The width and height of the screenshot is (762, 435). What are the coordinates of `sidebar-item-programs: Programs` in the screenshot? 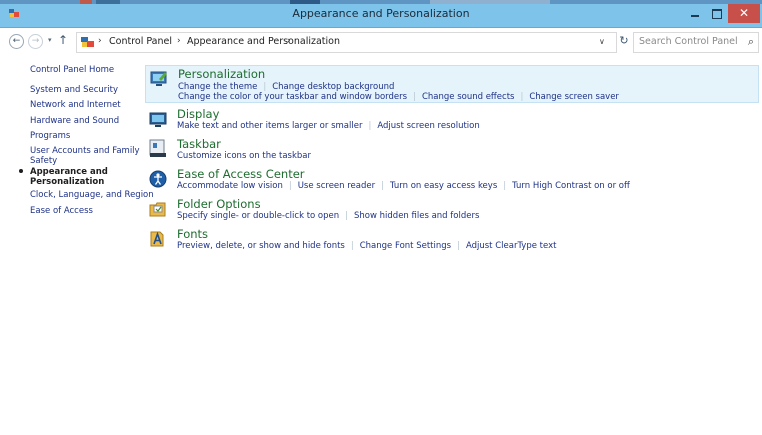 It's located at (50, 136).